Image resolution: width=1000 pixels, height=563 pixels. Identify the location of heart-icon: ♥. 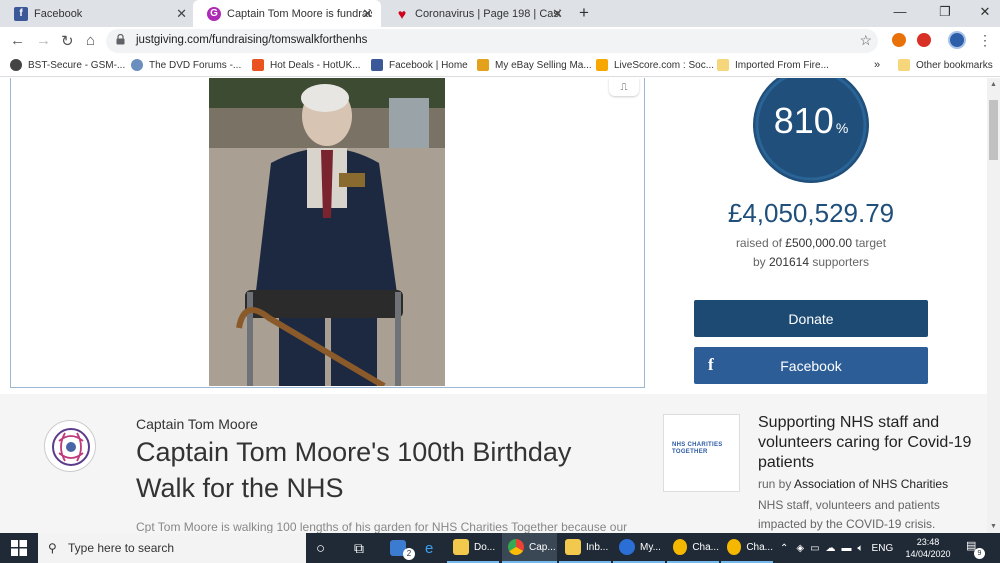
(402, 13).